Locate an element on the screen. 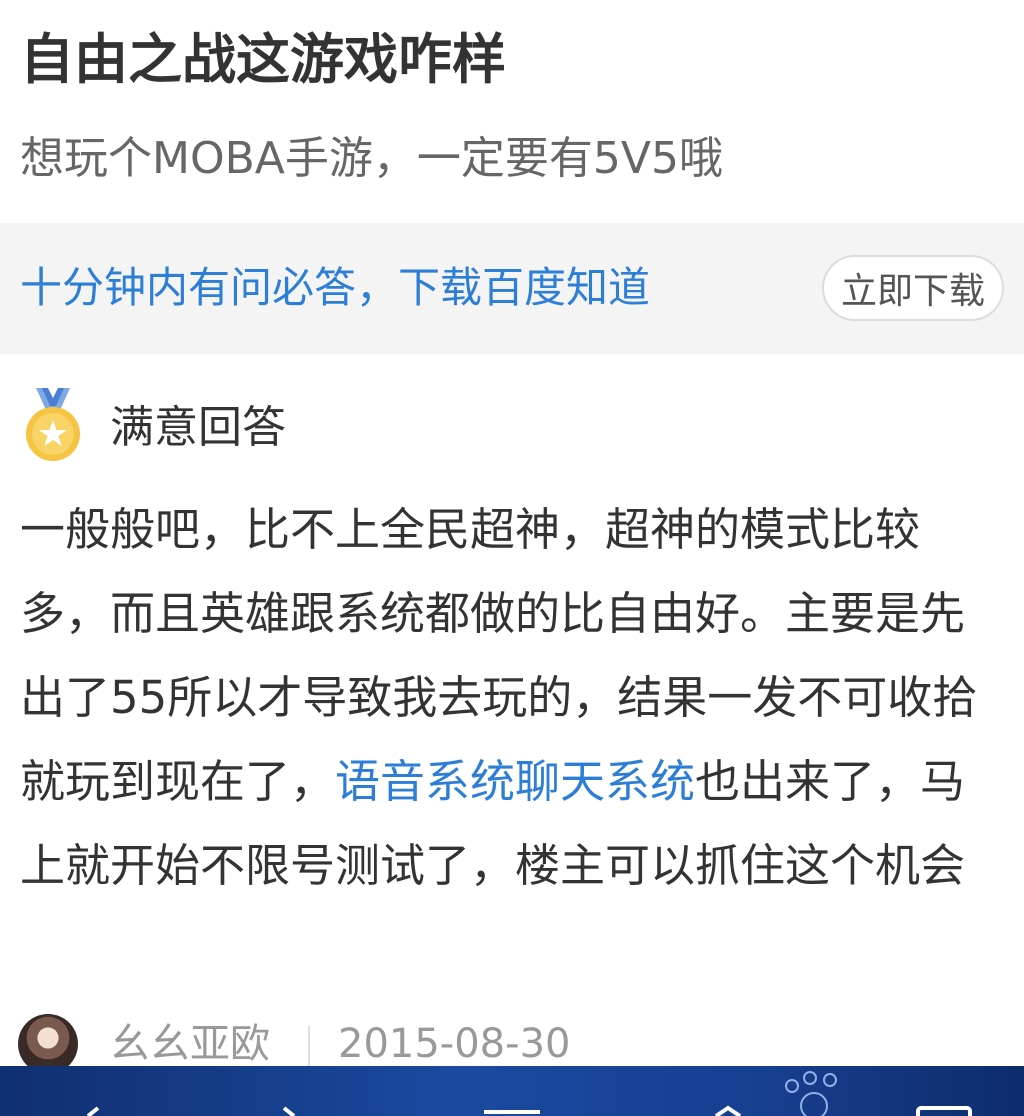  download-banner: 十分钟内有问必答，下载百度知道 立即下载 is located at coordinates (512, 288).